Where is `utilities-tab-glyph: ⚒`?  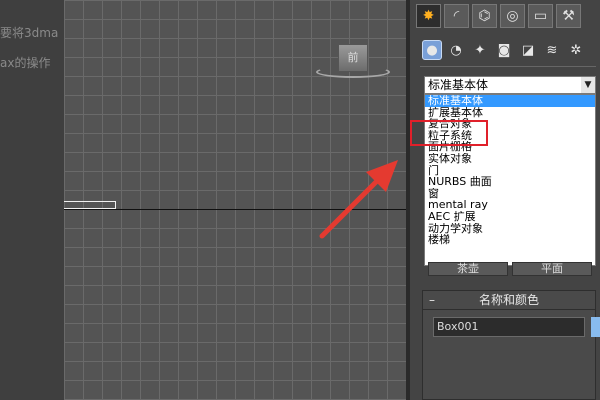
utilities-tab-glyph: ⚒ is located at coordinates (568, 16).